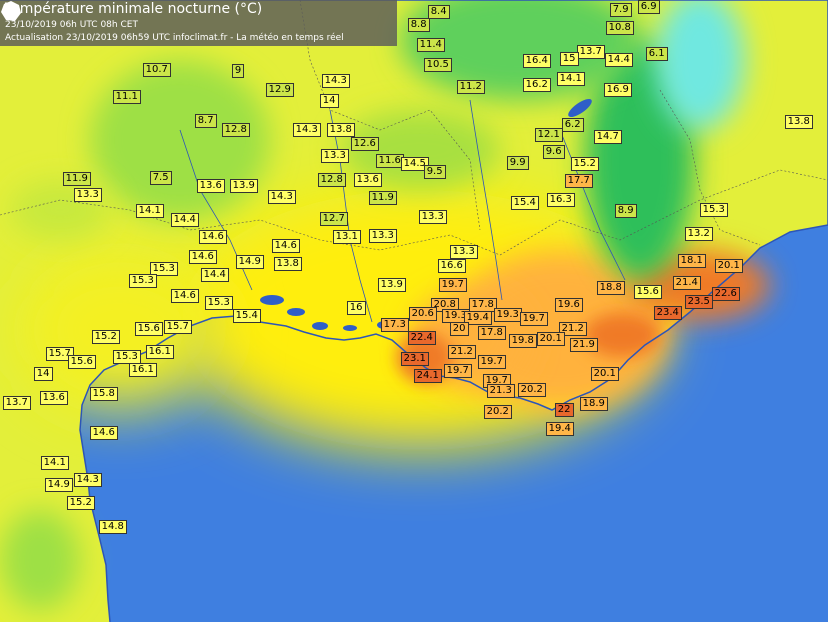 Image resolution: width=828 pixels, height=622 pixels. What do you see at coordinates (572, 125) in the screenshot?
I see `station-temperature-label: 6.2` at bounding box center [572, 125].